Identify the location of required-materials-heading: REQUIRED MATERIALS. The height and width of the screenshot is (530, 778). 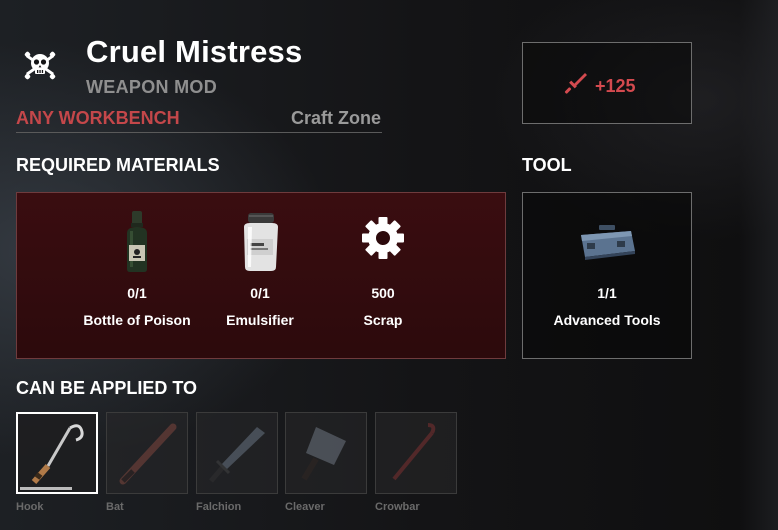
(118, 165).